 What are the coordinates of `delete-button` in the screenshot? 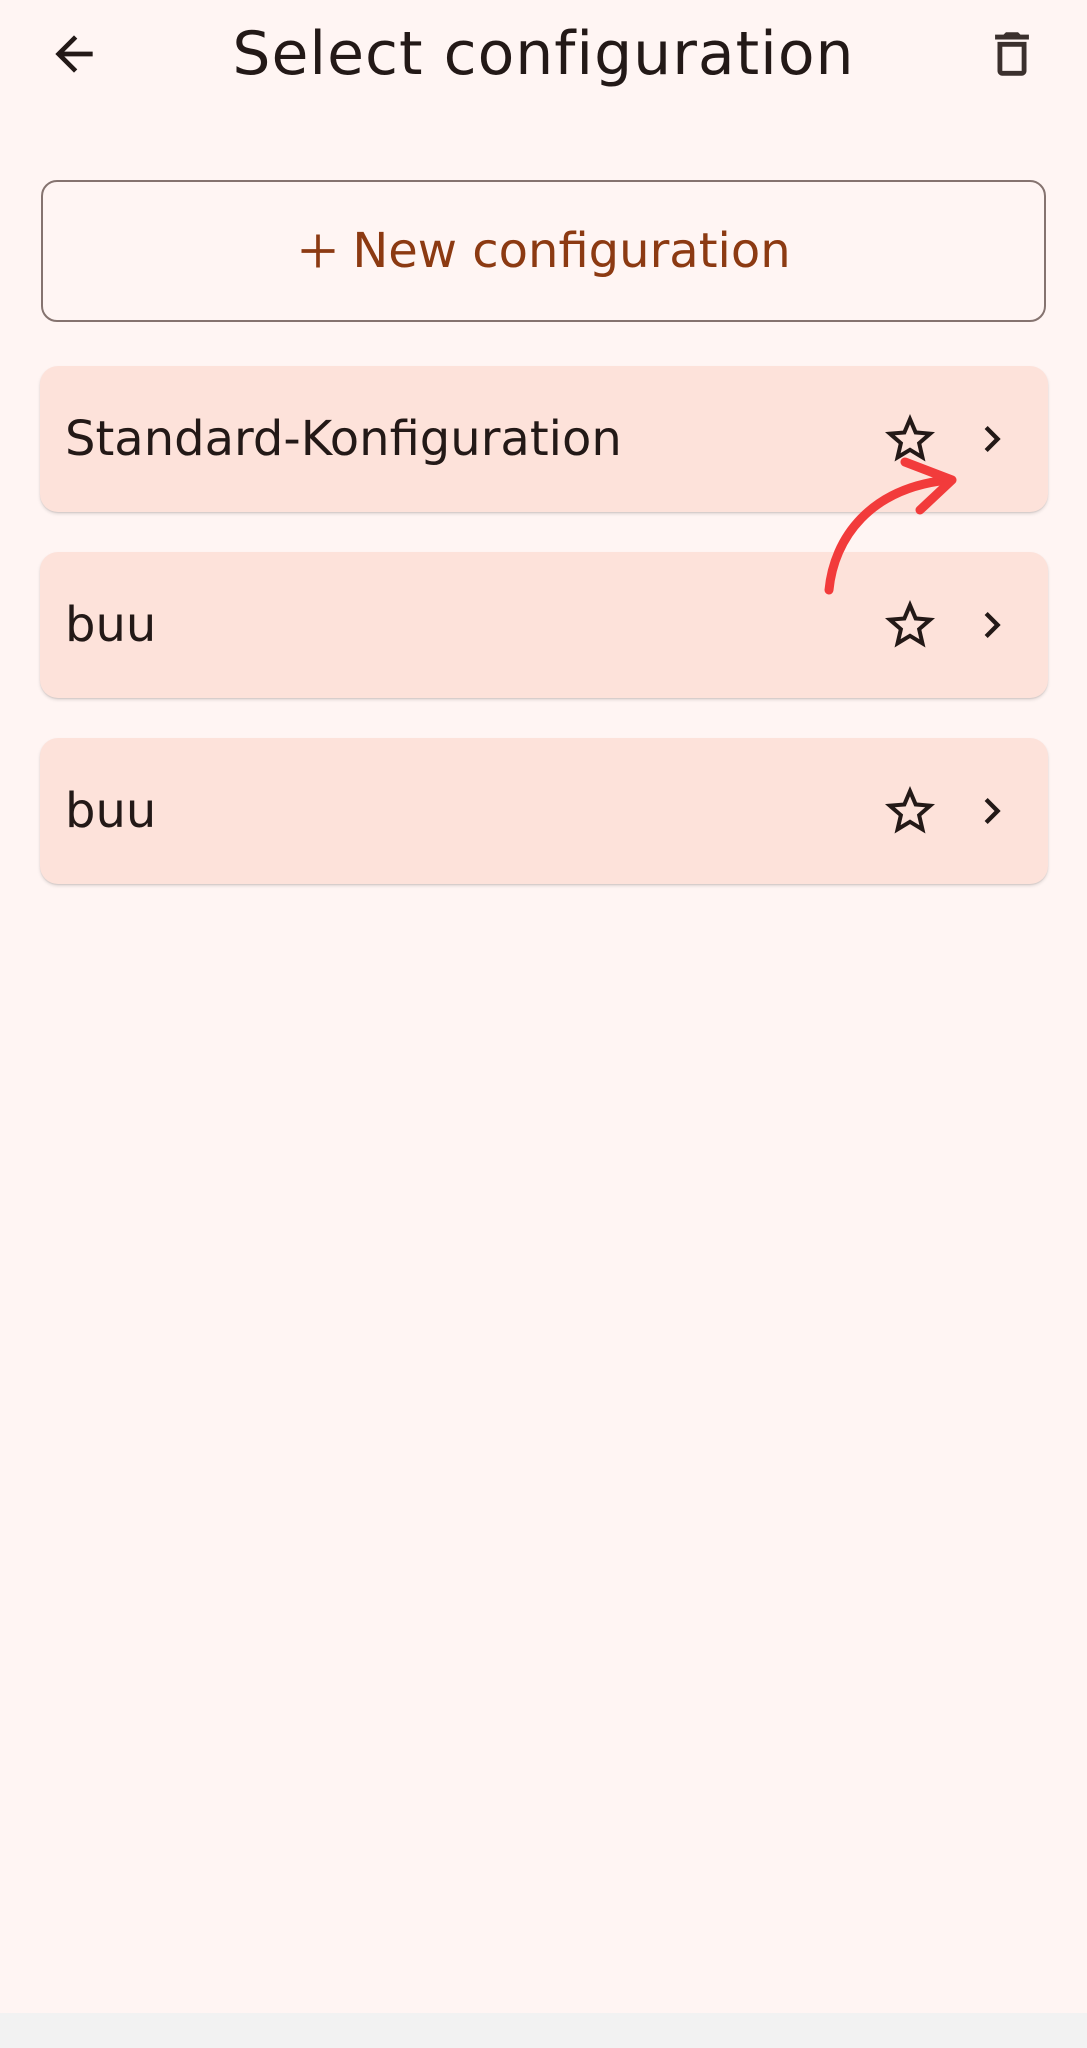 It's located at (1012, 54).